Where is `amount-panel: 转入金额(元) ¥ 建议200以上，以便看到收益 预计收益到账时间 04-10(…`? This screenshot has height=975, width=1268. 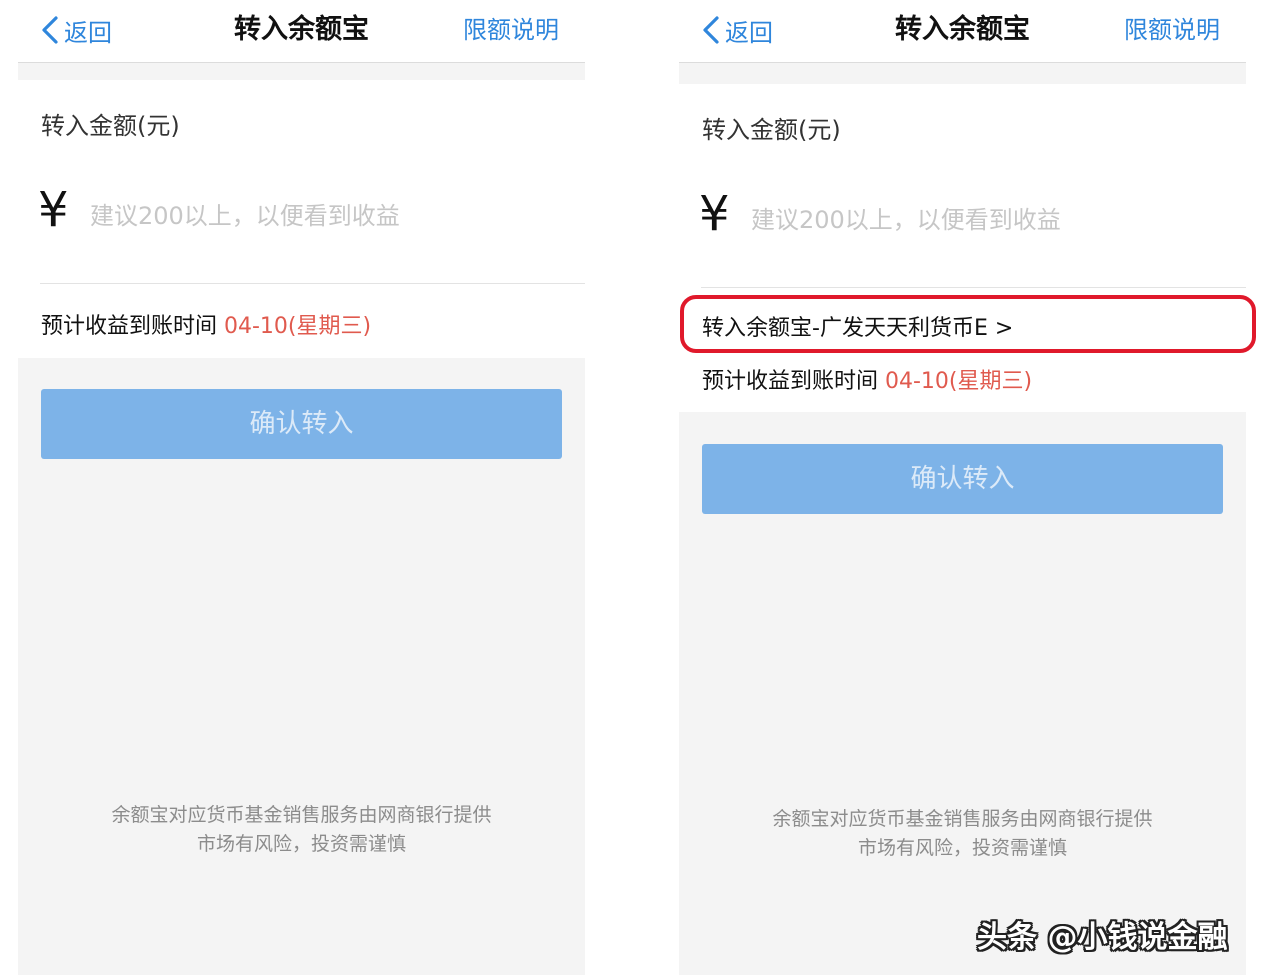 amount-panel: 转入金额(元) ¥ 建议200以上，以便看到收益 预计收益到账时间 04-10(… is located at coordinates (301, 219).